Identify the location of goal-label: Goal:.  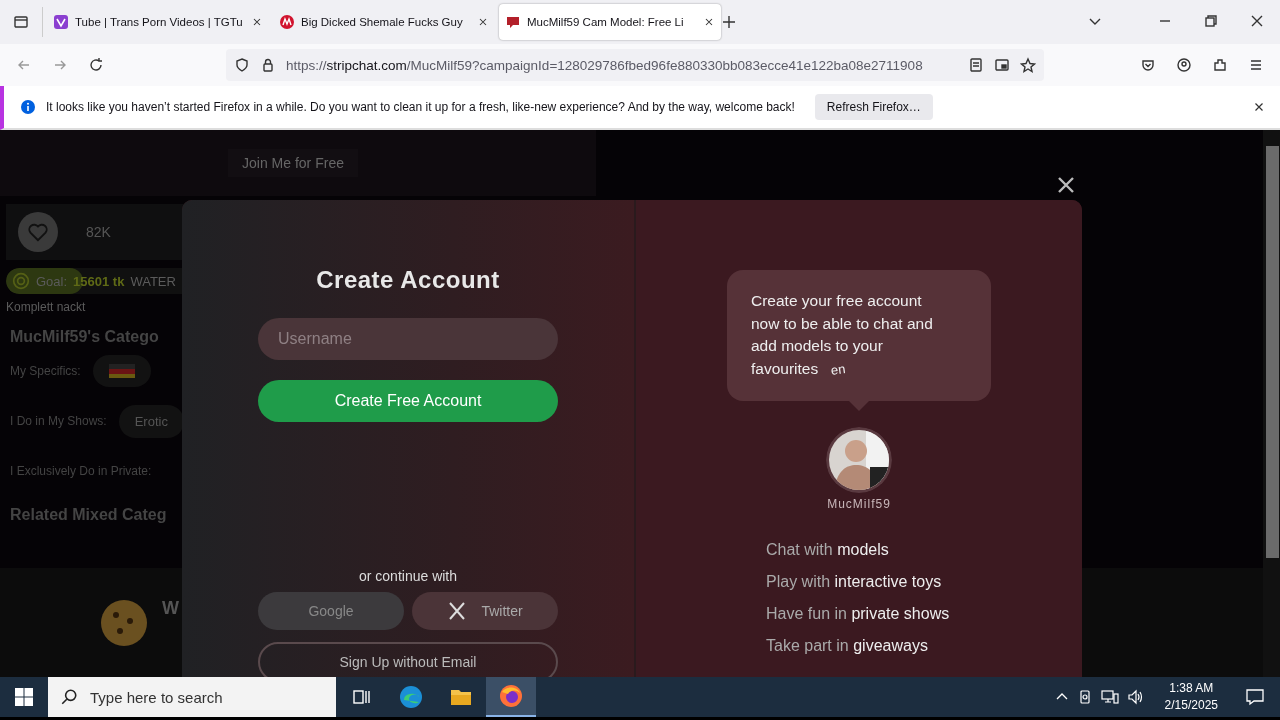
(52, 281).